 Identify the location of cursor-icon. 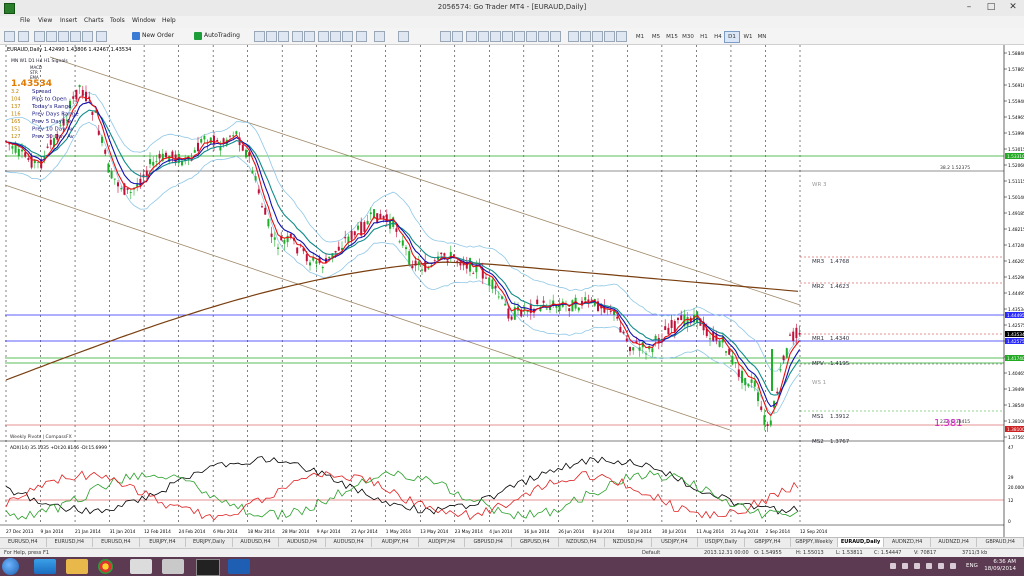
(445, 36).